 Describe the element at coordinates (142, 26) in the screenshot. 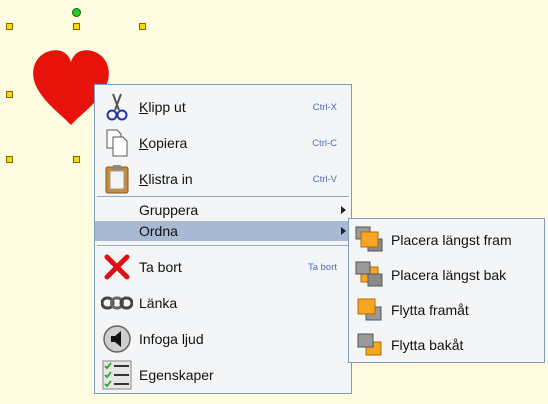

I see `resize-handle-top-right` at that location.